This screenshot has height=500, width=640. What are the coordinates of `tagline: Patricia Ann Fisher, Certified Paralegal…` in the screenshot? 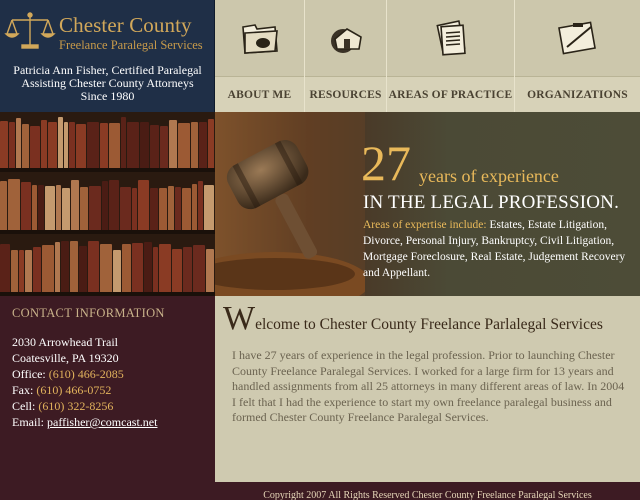 It's located at (107, 83).